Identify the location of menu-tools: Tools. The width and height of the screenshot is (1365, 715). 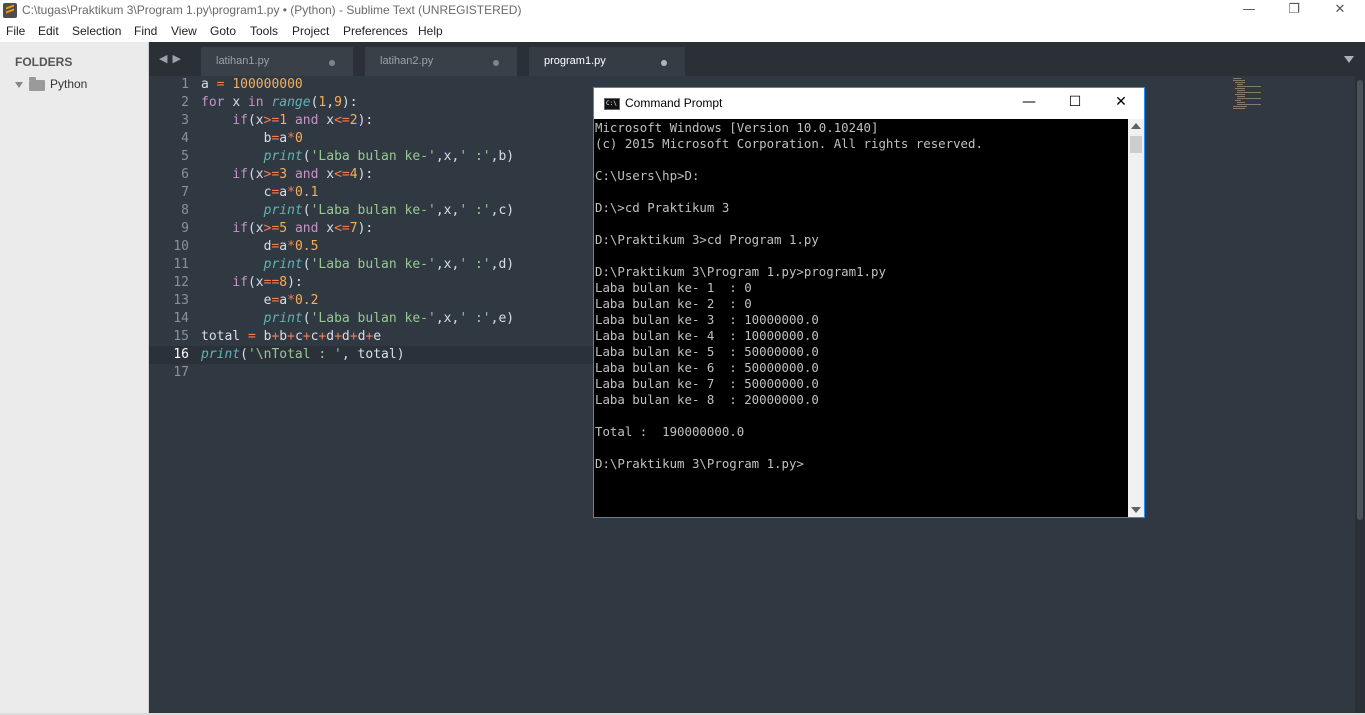
(264, 31).